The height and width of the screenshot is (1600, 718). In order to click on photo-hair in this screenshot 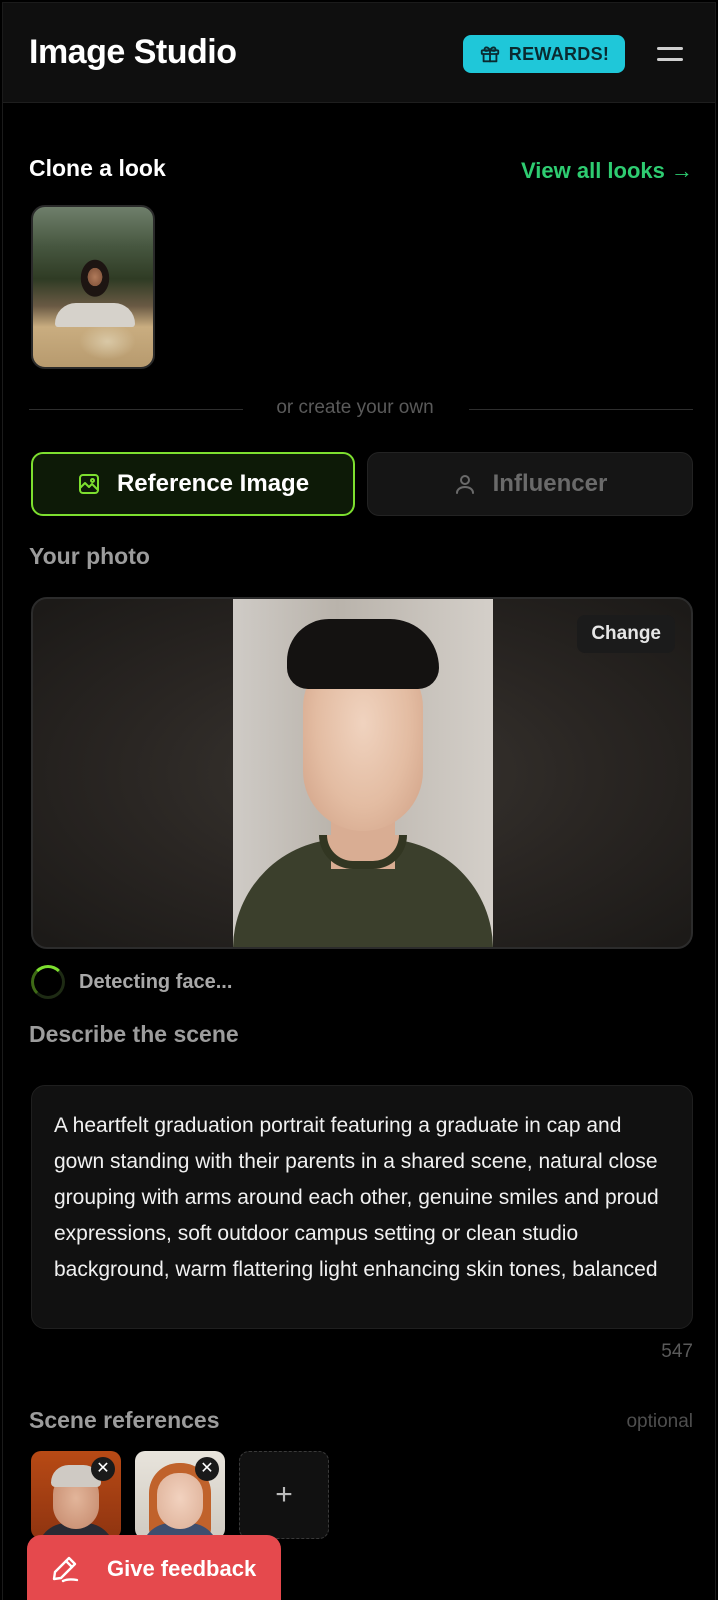, I will do `click(363, 654)`.